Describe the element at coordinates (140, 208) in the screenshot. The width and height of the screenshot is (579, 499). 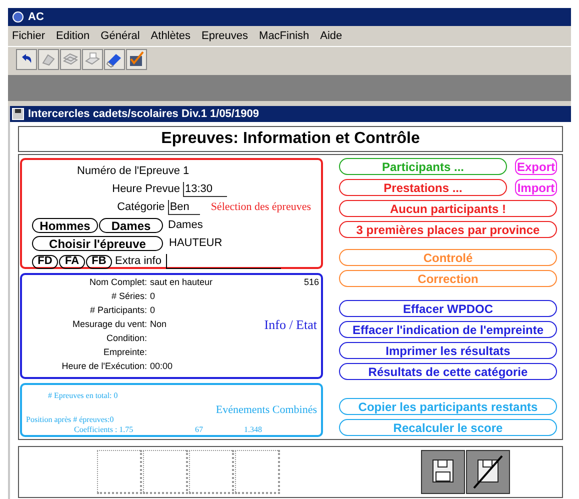
I see `field-label: Catégorie` at that location.